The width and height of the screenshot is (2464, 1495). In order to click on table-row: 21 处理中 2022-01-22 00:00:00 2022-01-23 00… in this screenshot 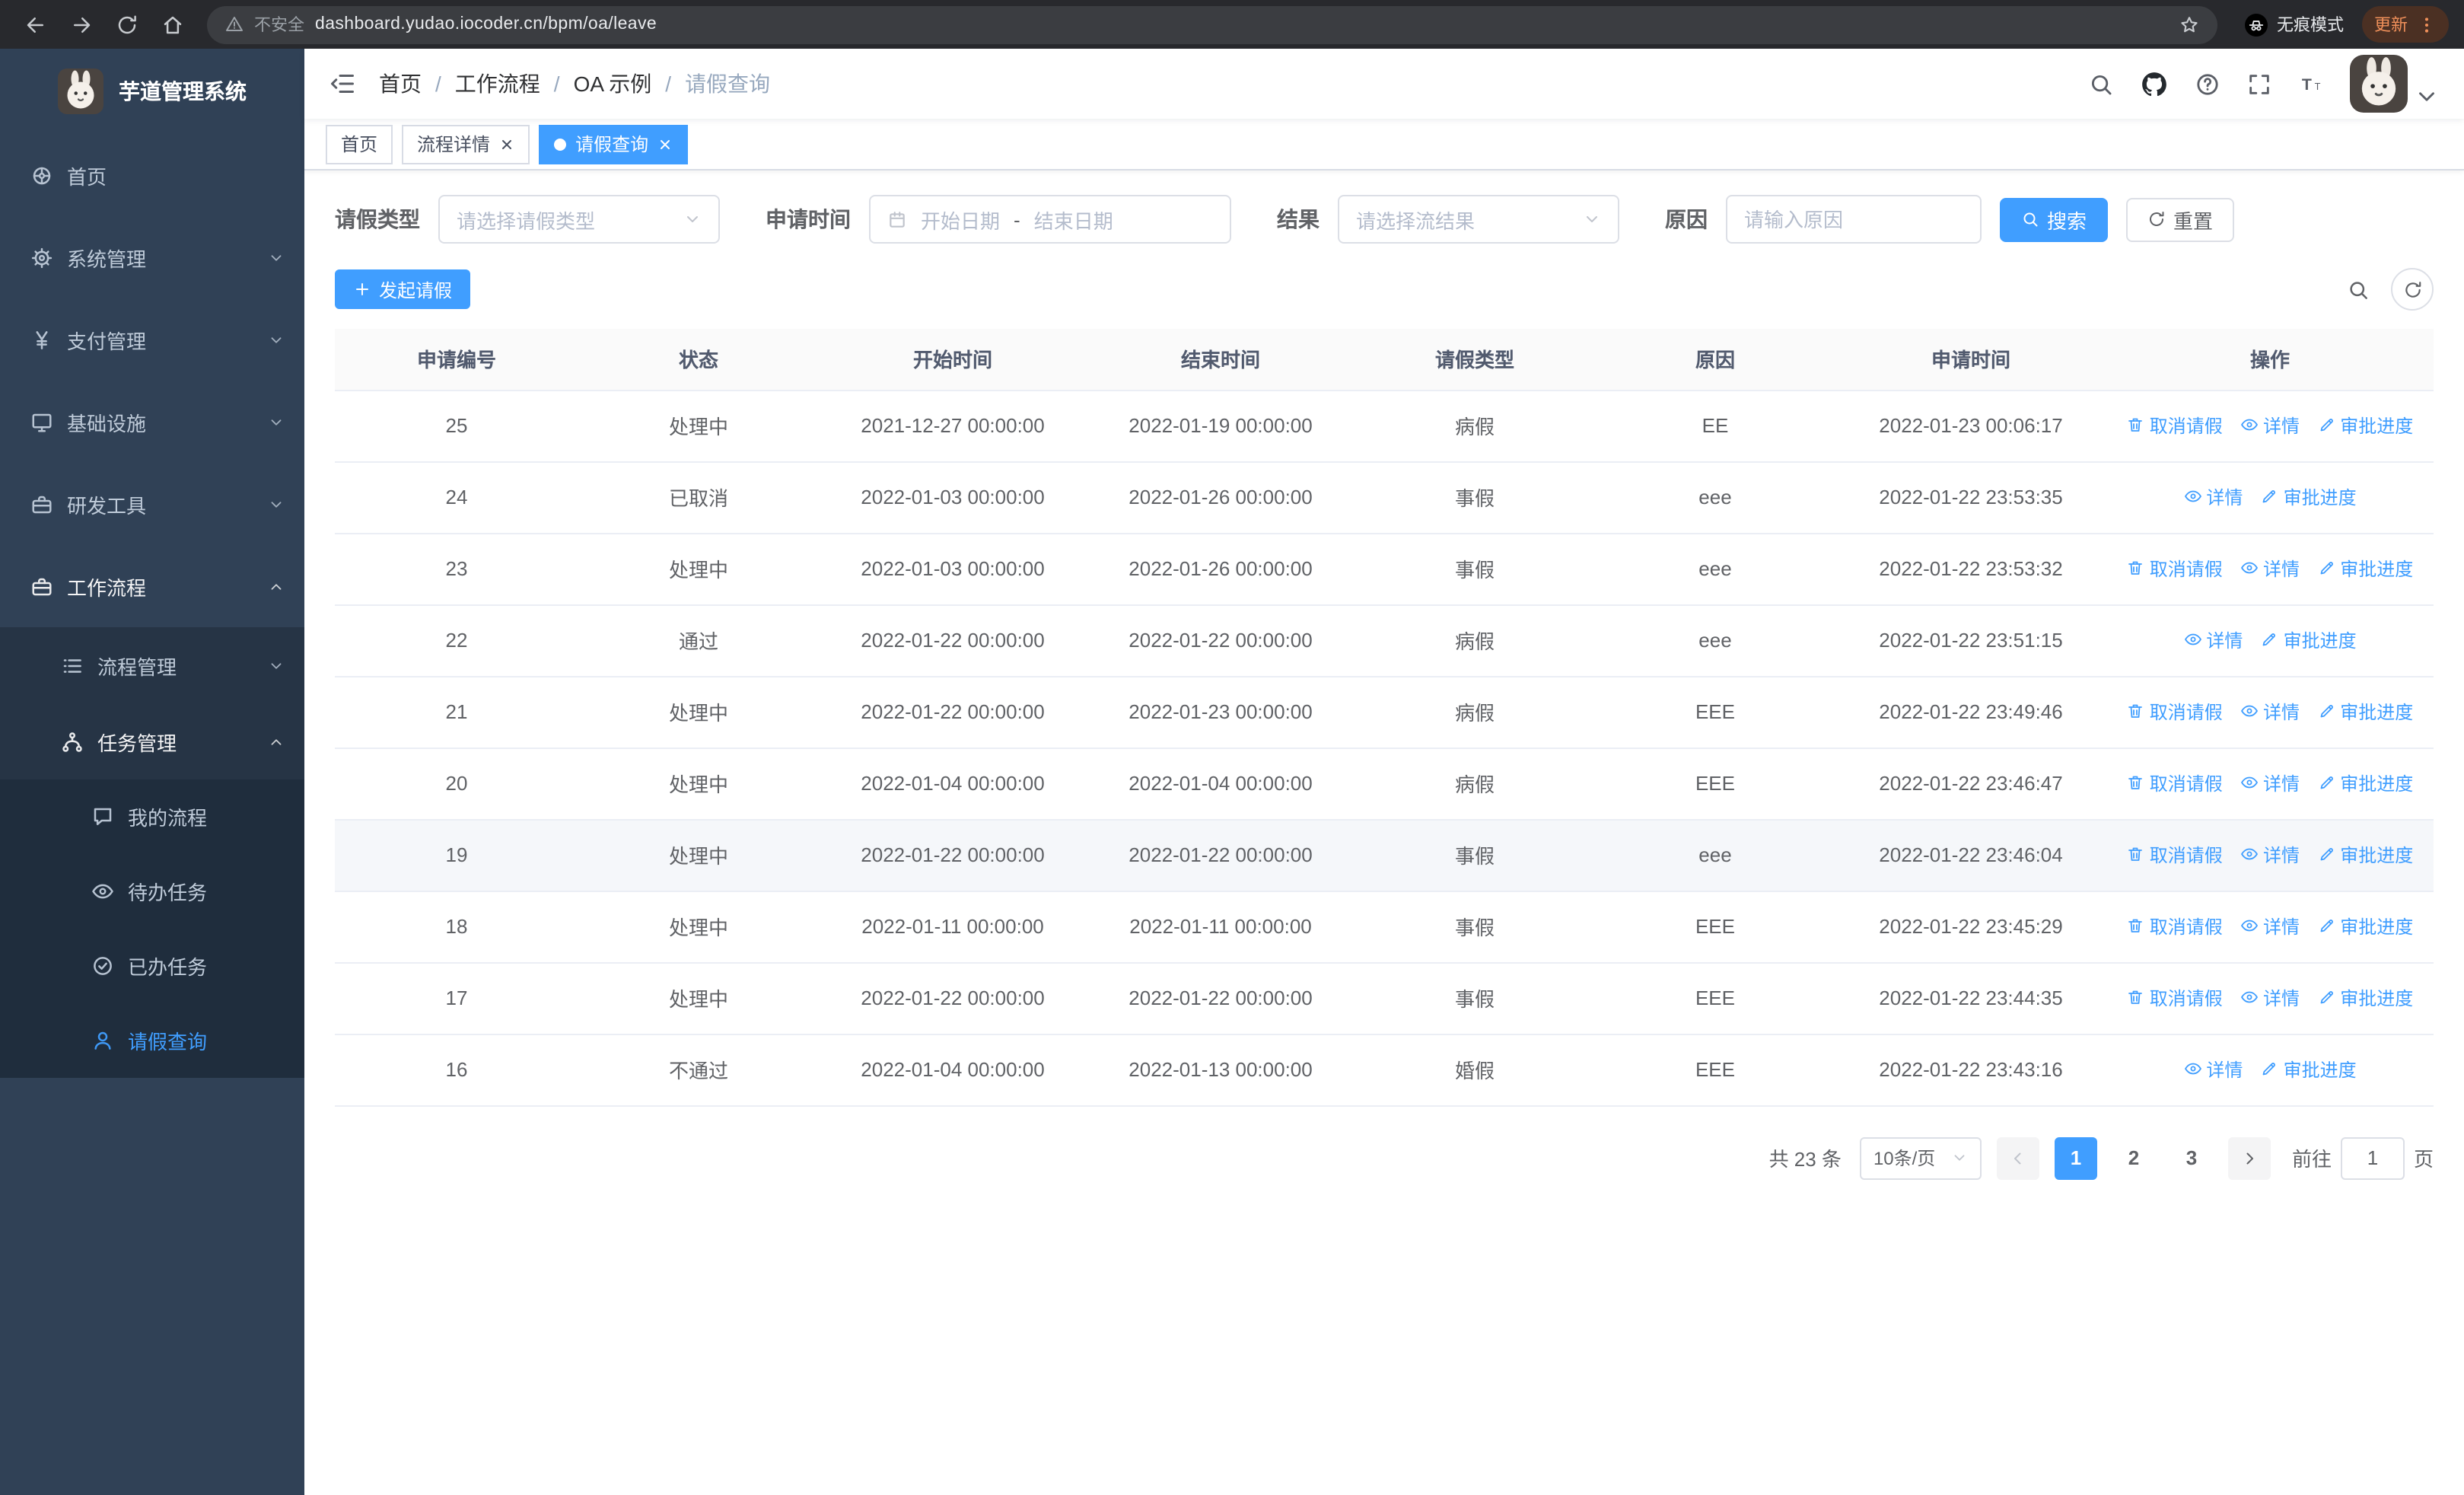, I will do `click(1384, 712)`.